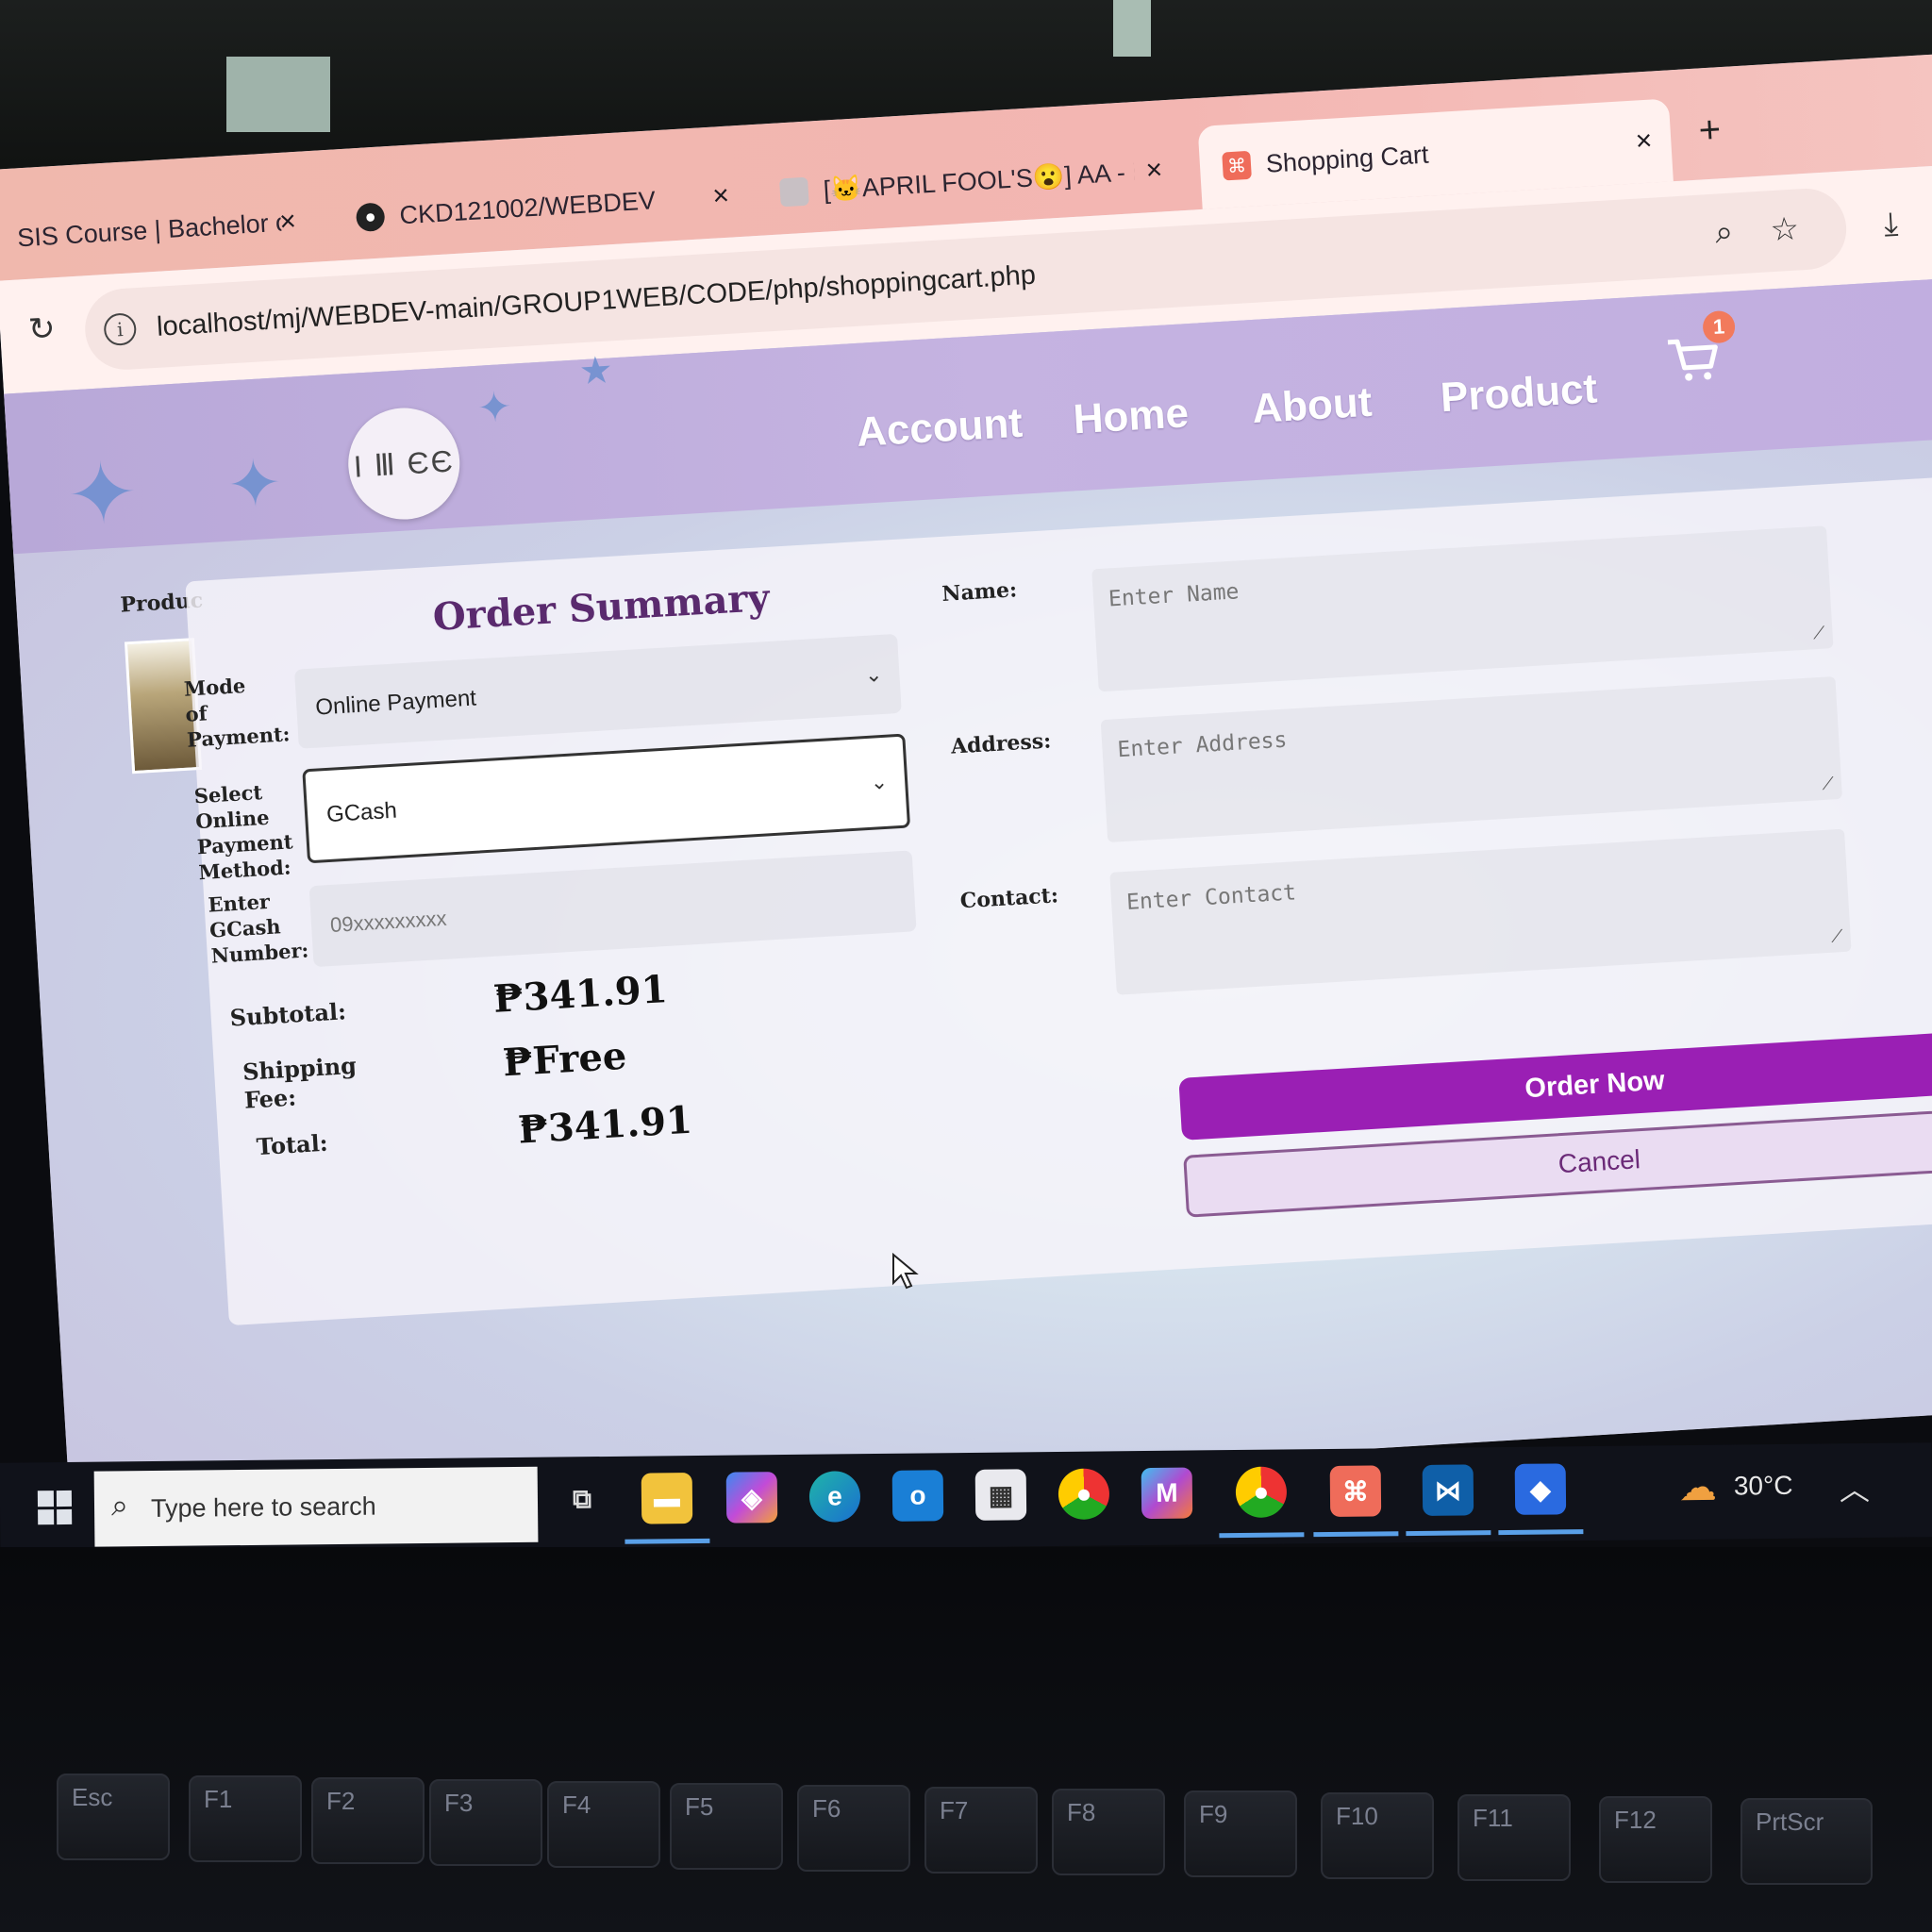  Describe the element at coordinates (564, 1059) in the screenshot. I see `shipping-fee-value: ₱Free` at that location.